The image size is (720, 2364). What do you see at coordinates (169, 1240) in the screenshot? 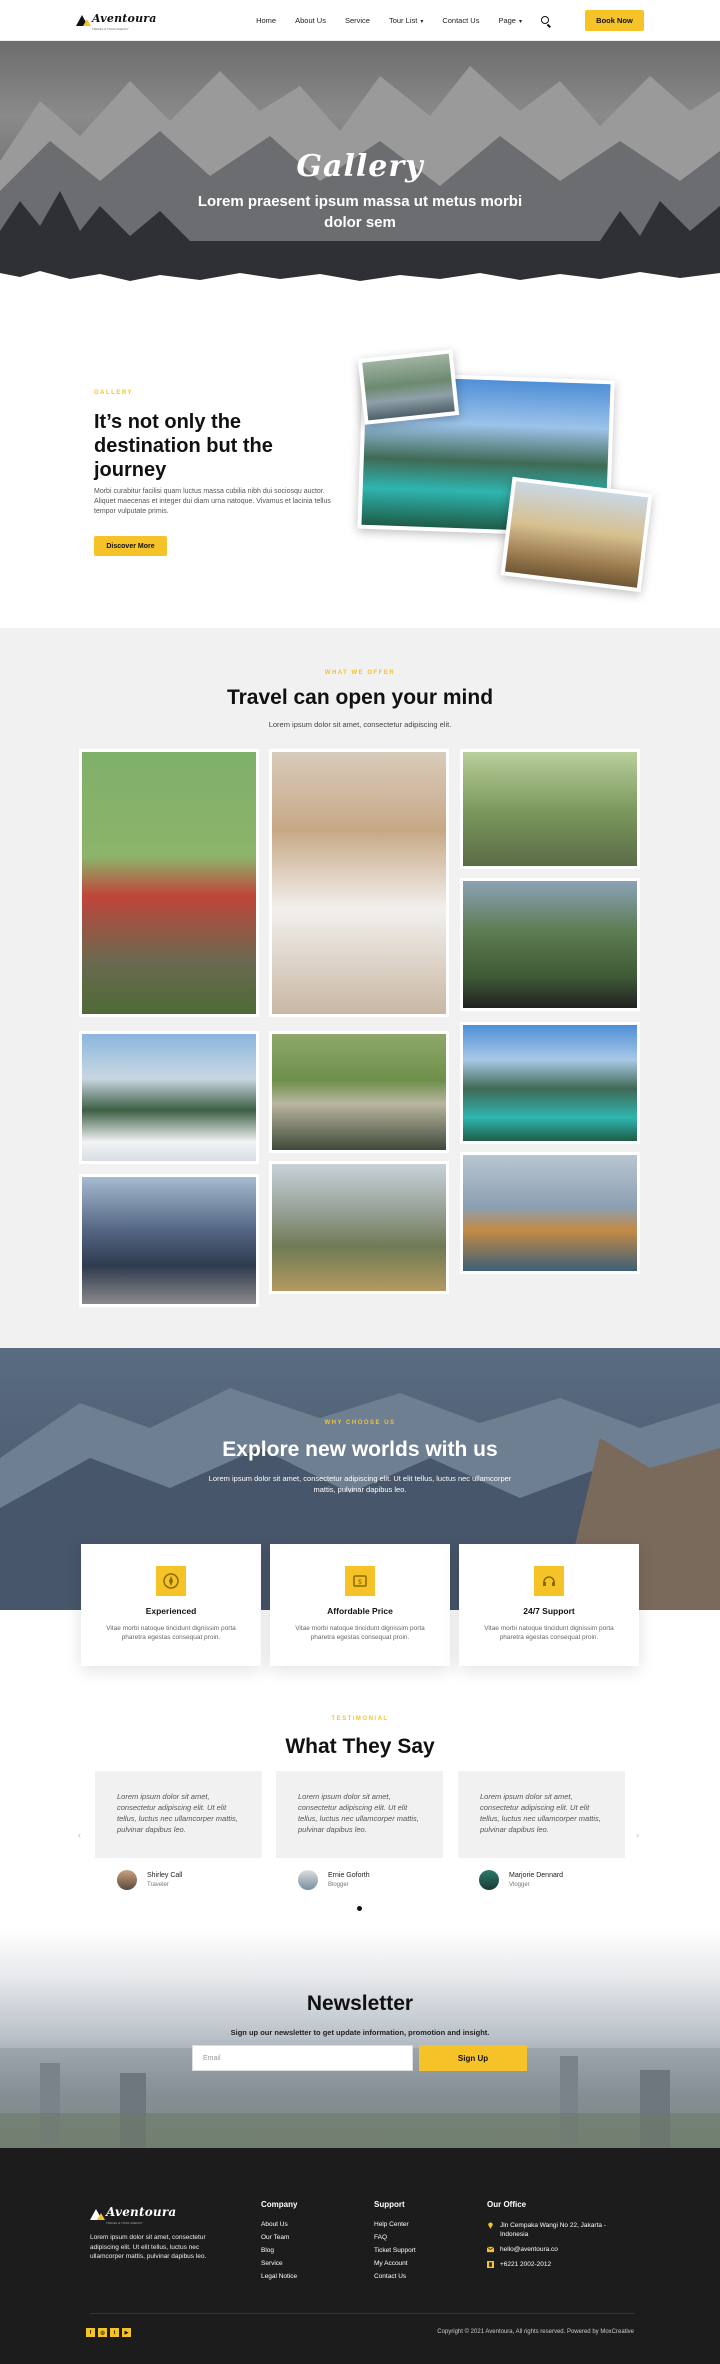
I see `gallery-image-cliff` at bounding box center [169, 1240].